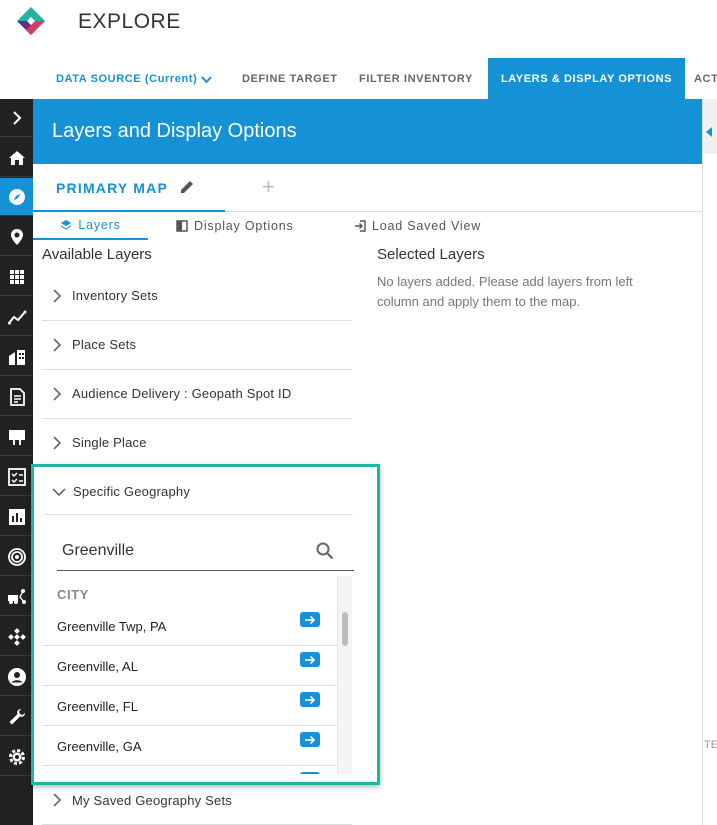 The image size is (717, 825). What do you see at coordinates (268, 187) in the screenshot?
I see `add-map-button: +` at bounding box center [268, 187].